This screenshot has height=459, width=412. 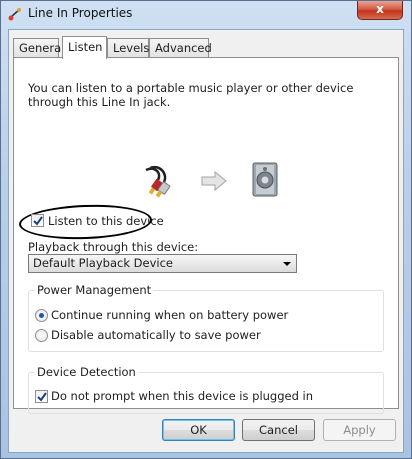 I want to click on ok-button: OK, so click(x=198, y=430).